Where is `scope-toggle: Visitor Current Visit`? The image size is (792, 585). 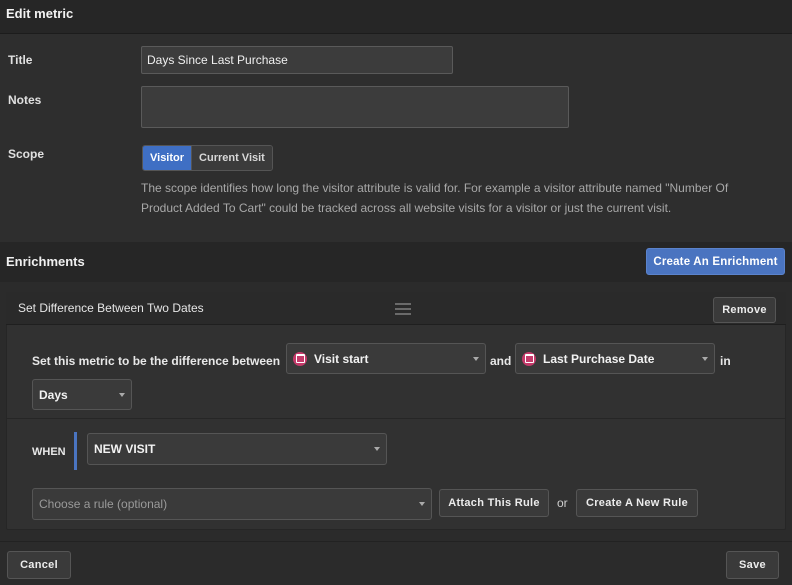 scope-toggle: Visitor Current Visit is located at coordinates (207, 158).